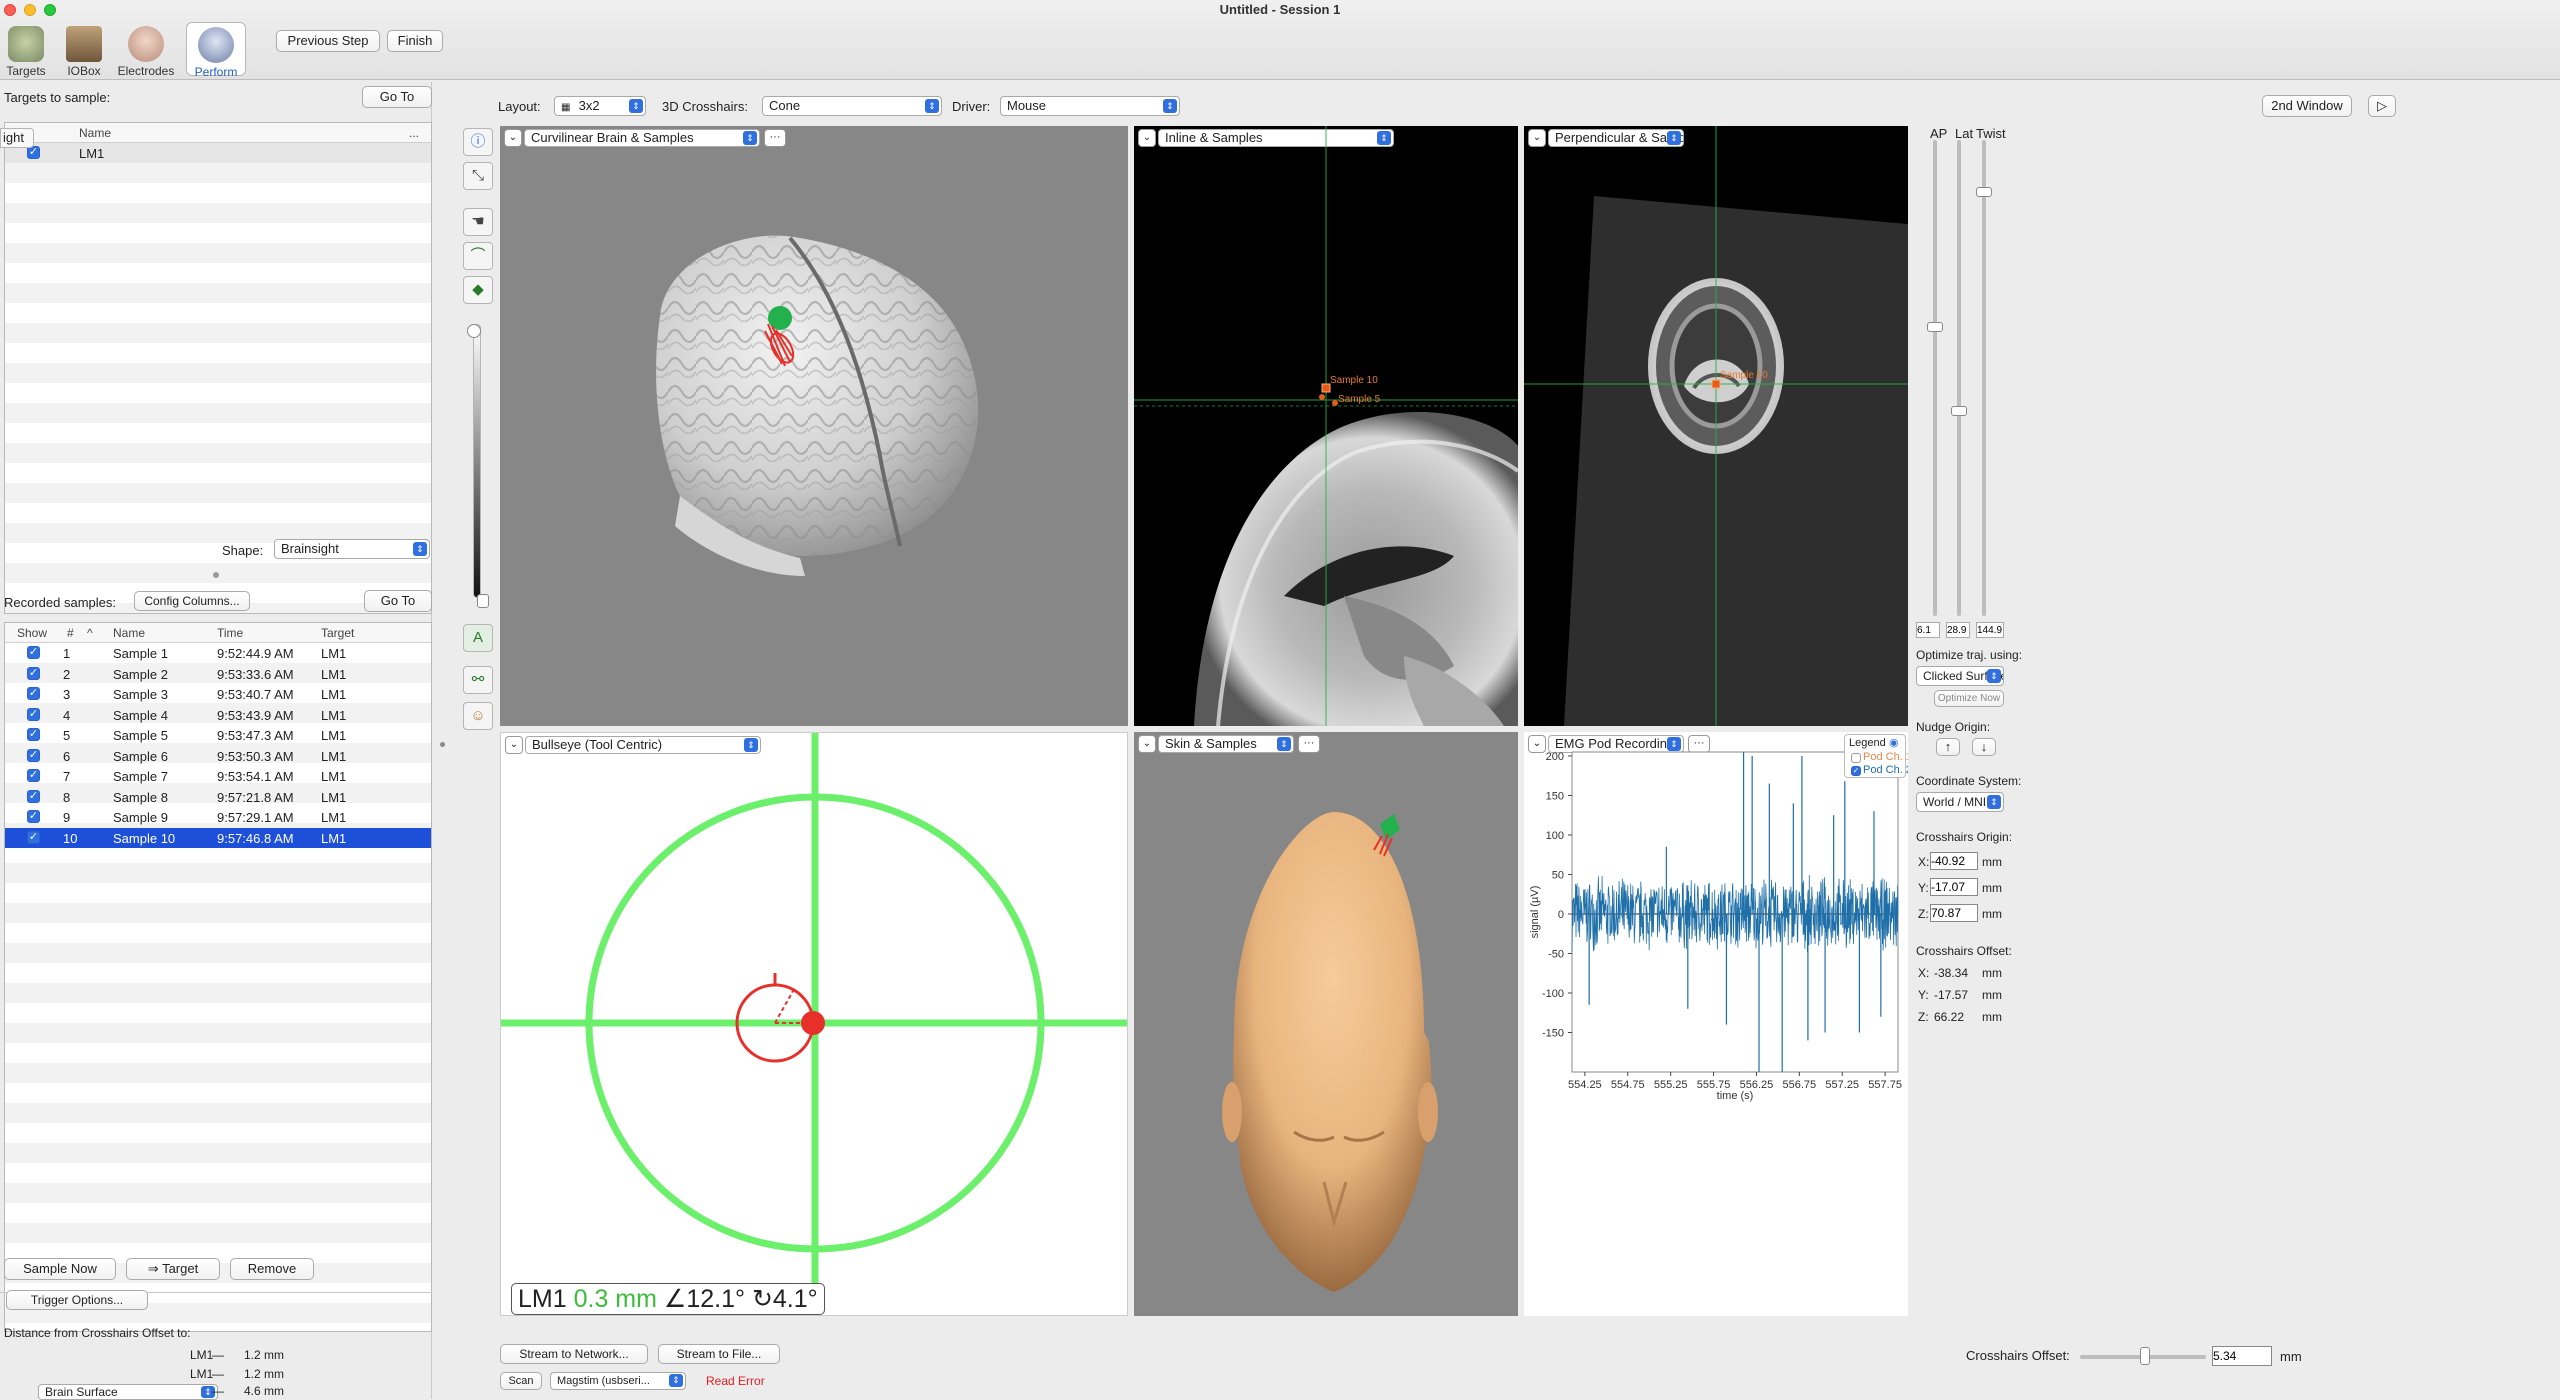 This screenshot has height=1400, width=2560. What do you see at coordinates (2307, 106) in the screenshot?
I see `second-window-button: 2nd Window` at bounding box center [2307, 106].